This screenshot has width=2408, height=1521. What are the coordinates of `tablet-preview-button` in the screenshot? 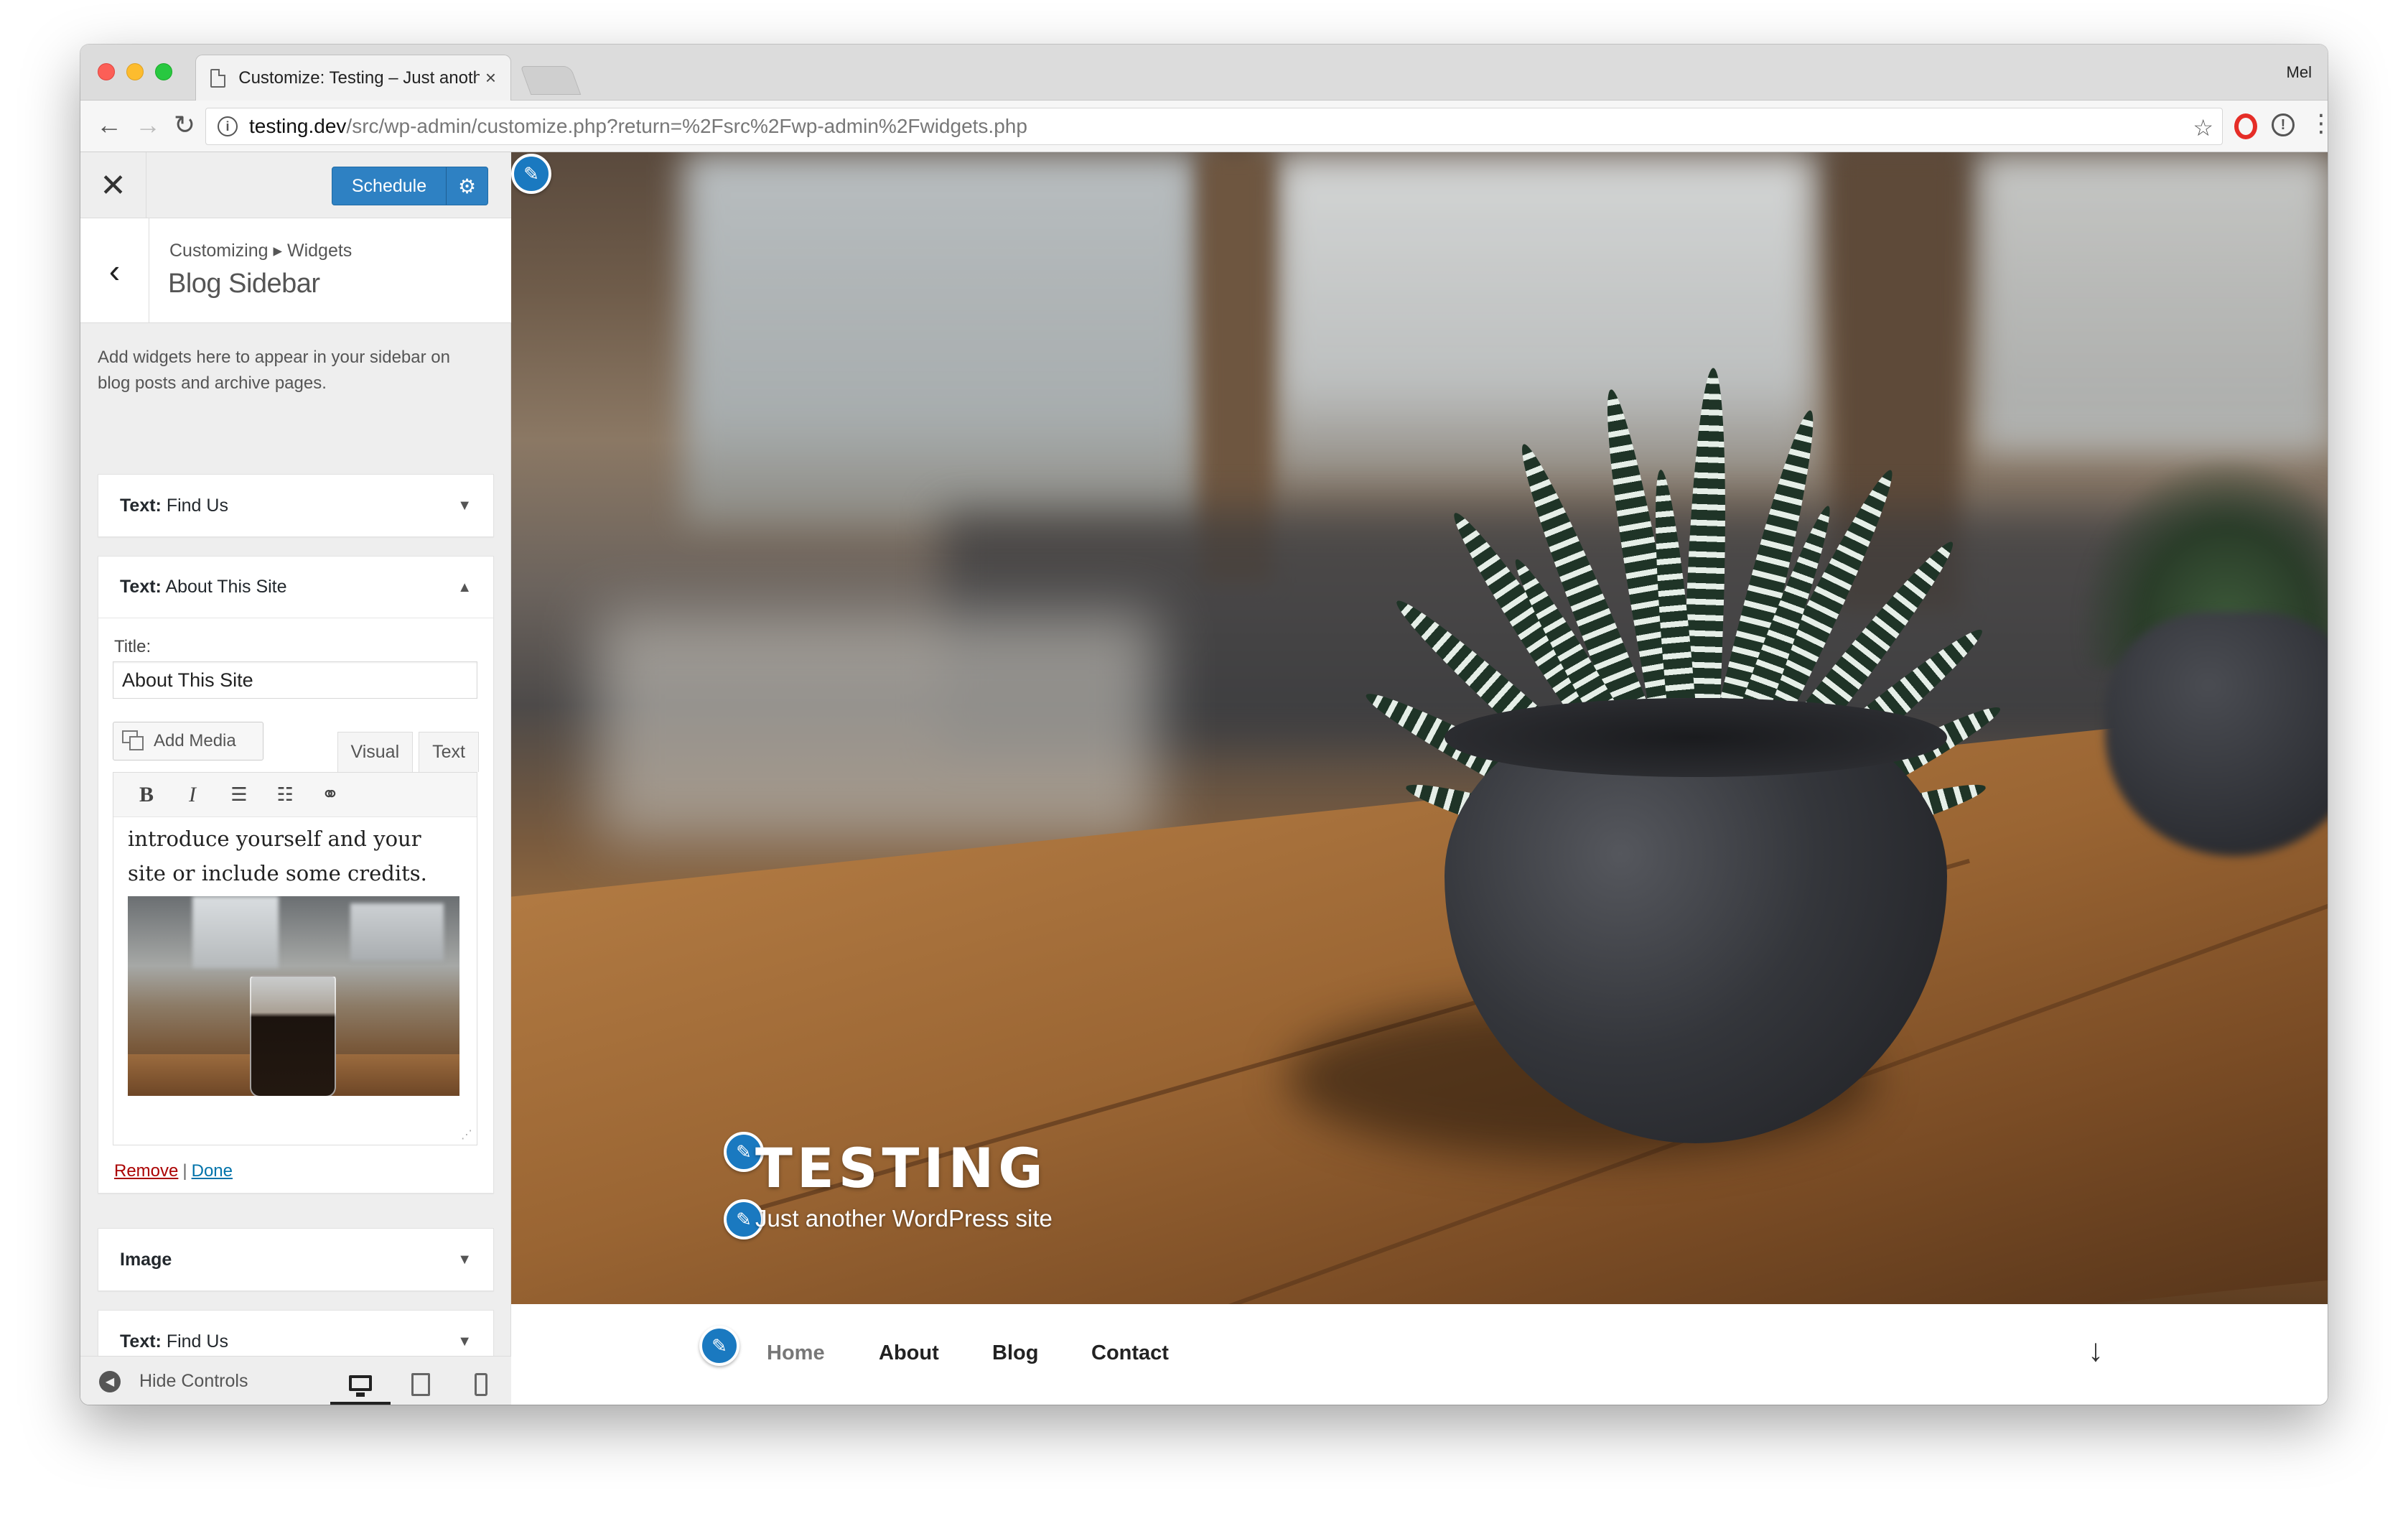 It's located at (421, 1384).